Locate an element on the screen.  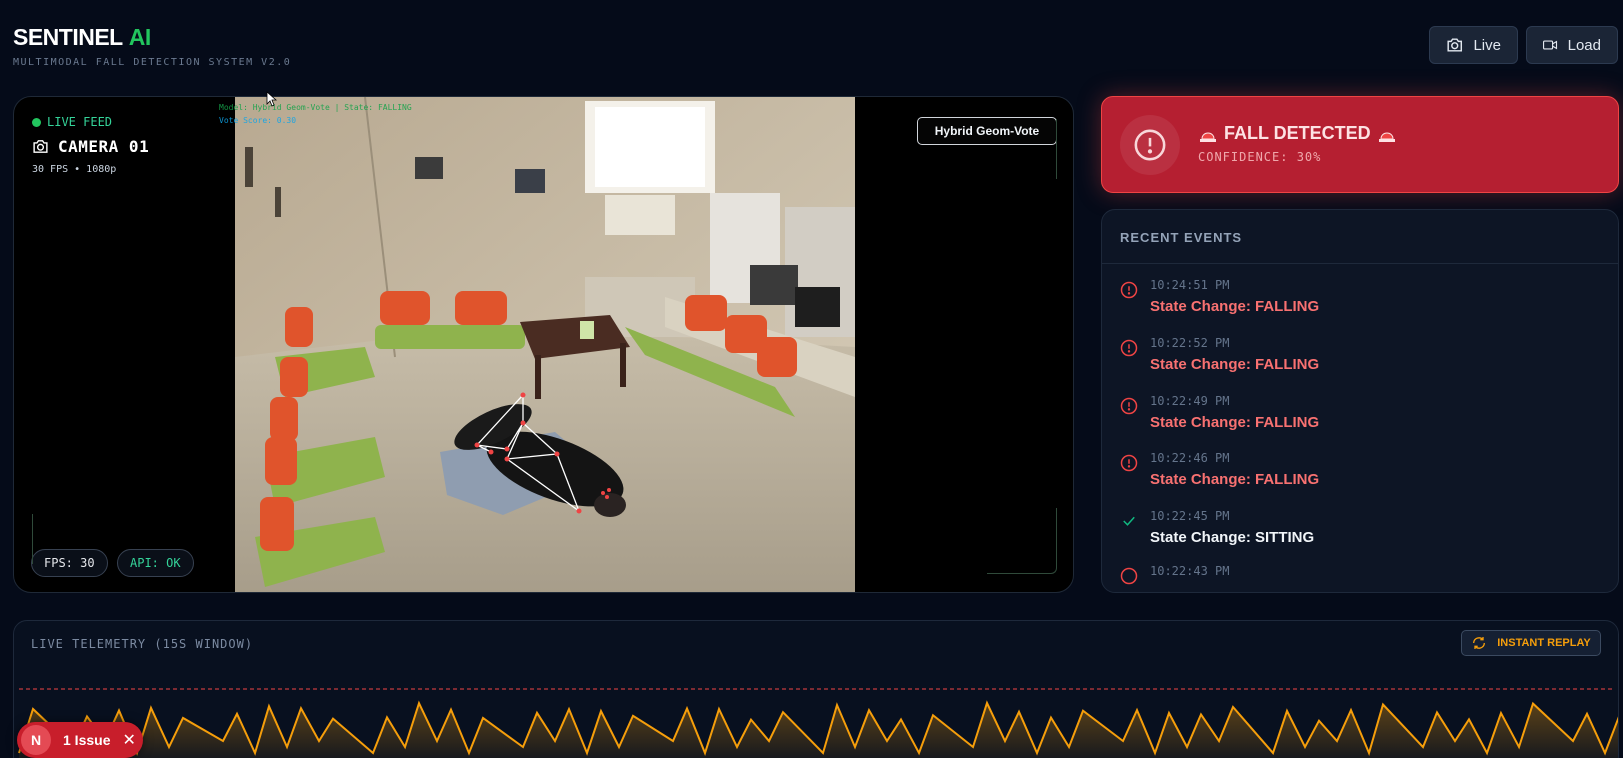
event-time: 10:22:46 PM is located at coordinates (1190, 458).